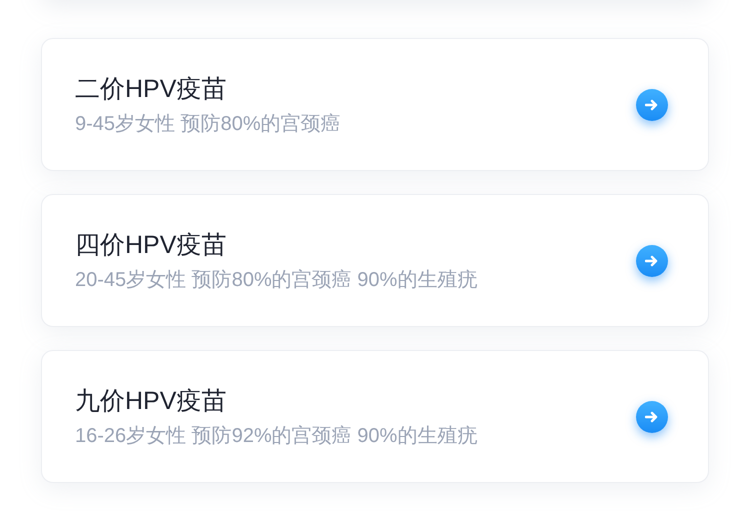 The width and height of the screenshot is (750, 531). I want to click on vaccine-description: 16-26岁女性 预防92%的宫颈癌 90%的生殖疣, so click(276, 436).